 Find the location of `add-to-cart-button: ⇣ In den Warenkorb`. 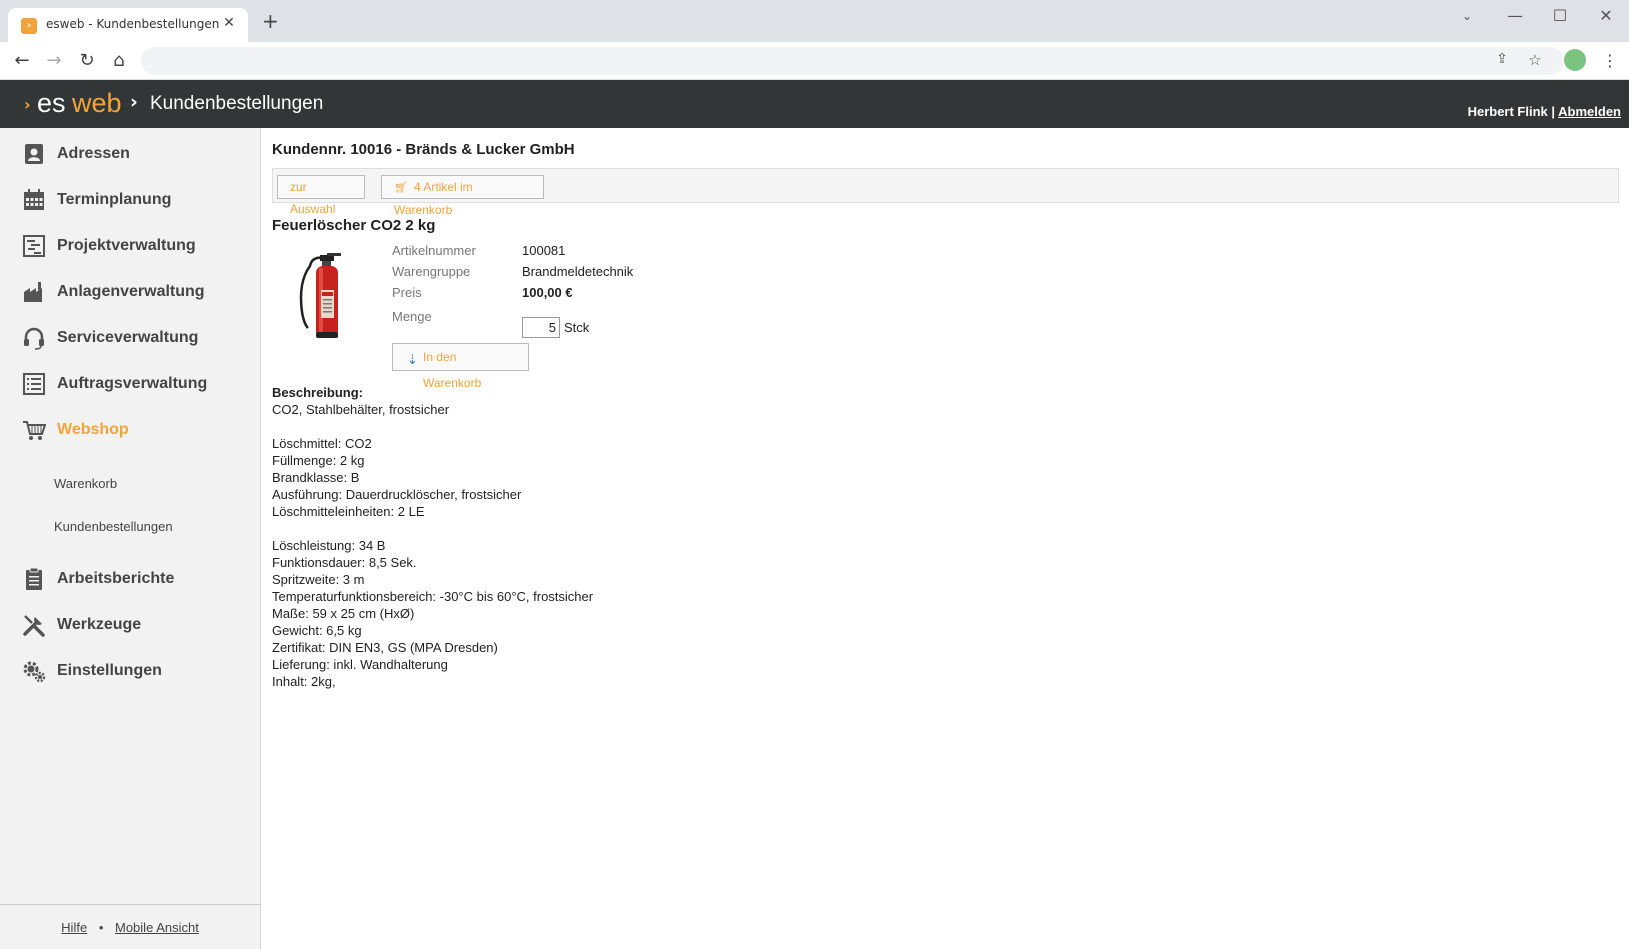

add-to-cart-button: ⇣ In den Warenkorb is located at coordinates (460, 366).